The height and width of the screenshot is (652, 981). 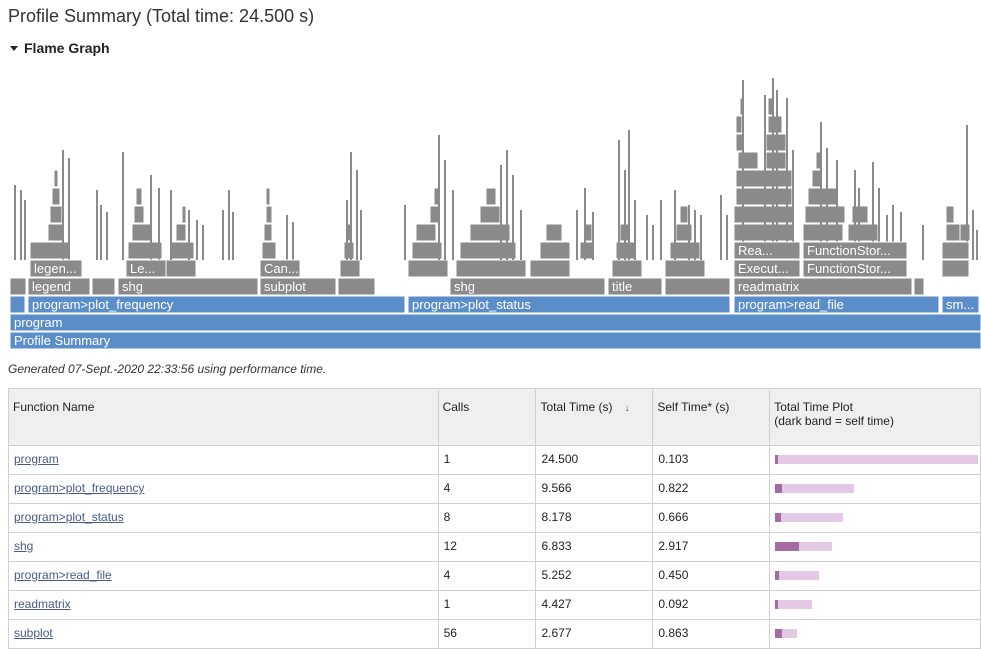 What do you see at coordinates (69, 517) in the screenshot?
I see `function-link: program>plot_status` at bounding box center [69, 517].